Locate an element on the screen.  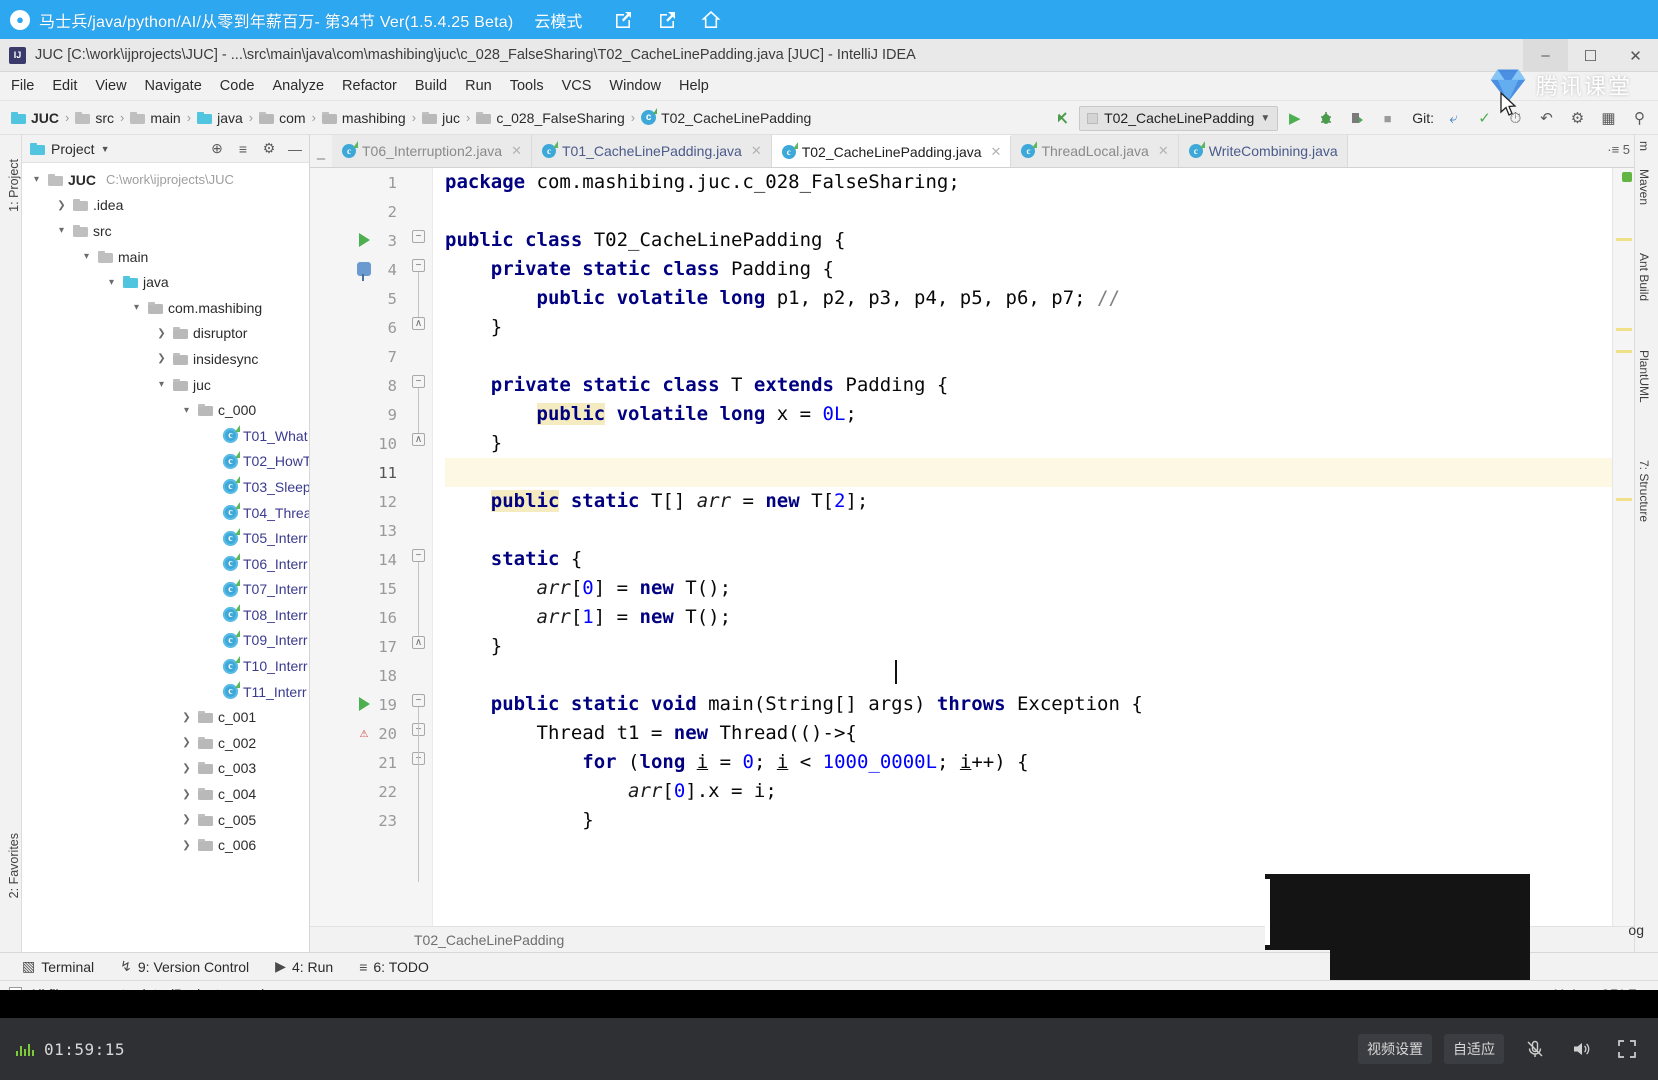
run-gutter-icon is located at coordinates (364, 704).